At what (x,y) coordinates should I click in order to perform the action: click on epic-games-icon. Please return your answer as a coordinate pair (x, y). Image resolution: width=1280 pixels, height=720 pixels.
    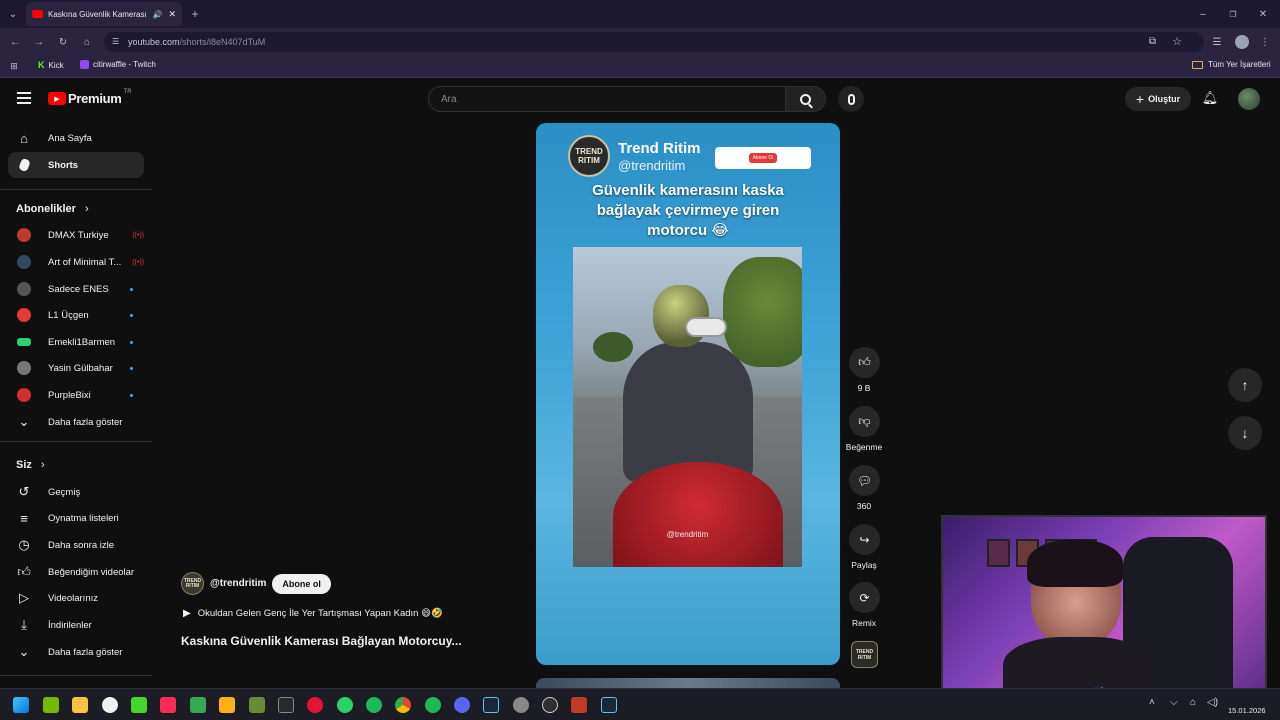
    Looking at the image, I should click on (286, 705).